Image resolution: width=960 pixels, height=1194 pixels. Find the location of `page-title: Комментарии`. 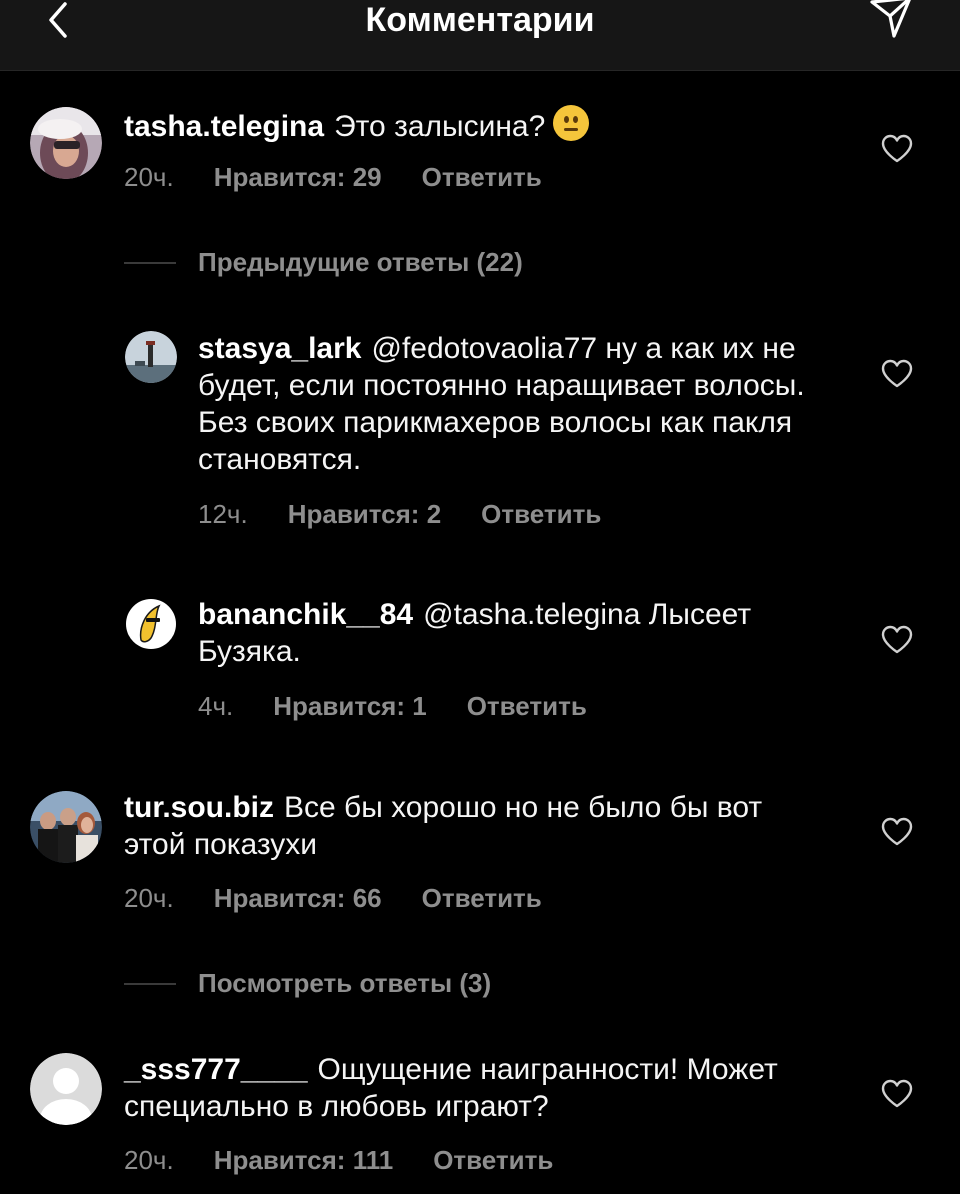

page-title: Комментарии is located at coordinates (480, 20).